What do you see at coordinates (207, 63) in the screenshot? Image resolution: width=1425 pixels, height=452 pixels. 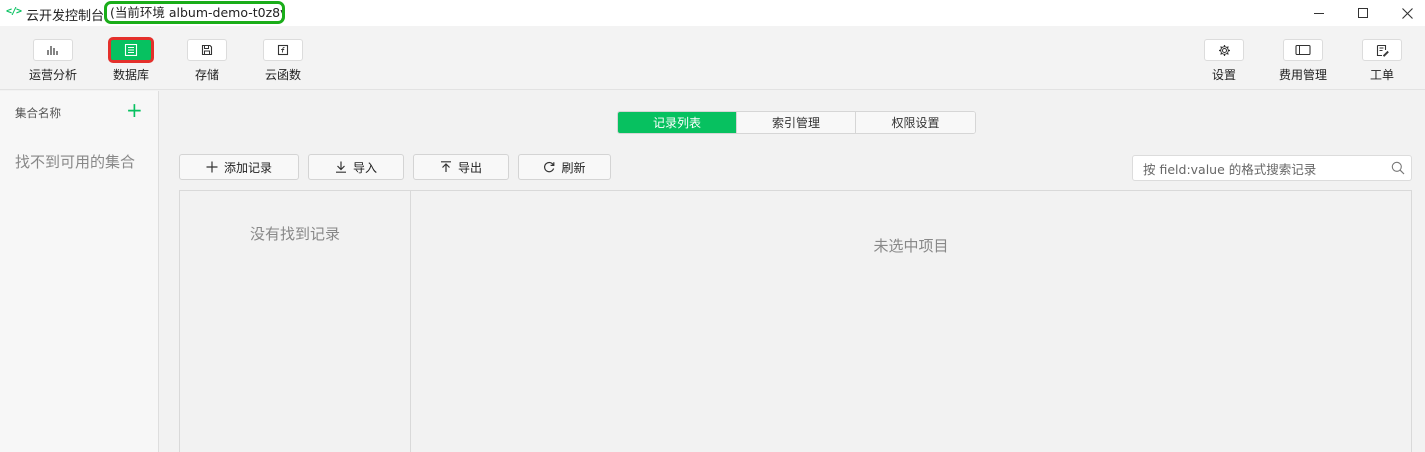 I see `toolbar-storage-button: 存储` at bounding box center [207, 63].